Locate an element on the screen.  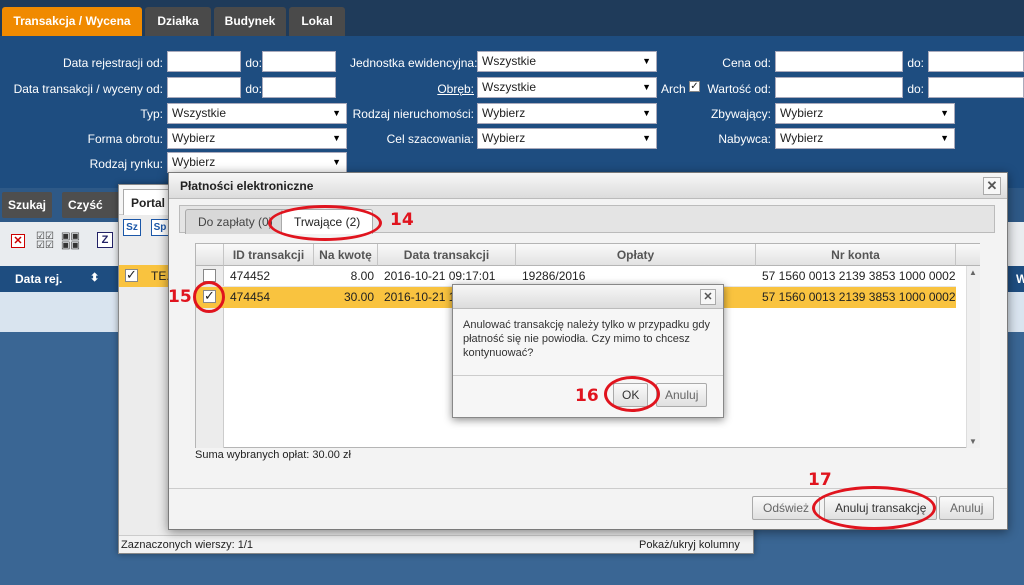
cell-id: 474454 is located at coordinates (250, 297).